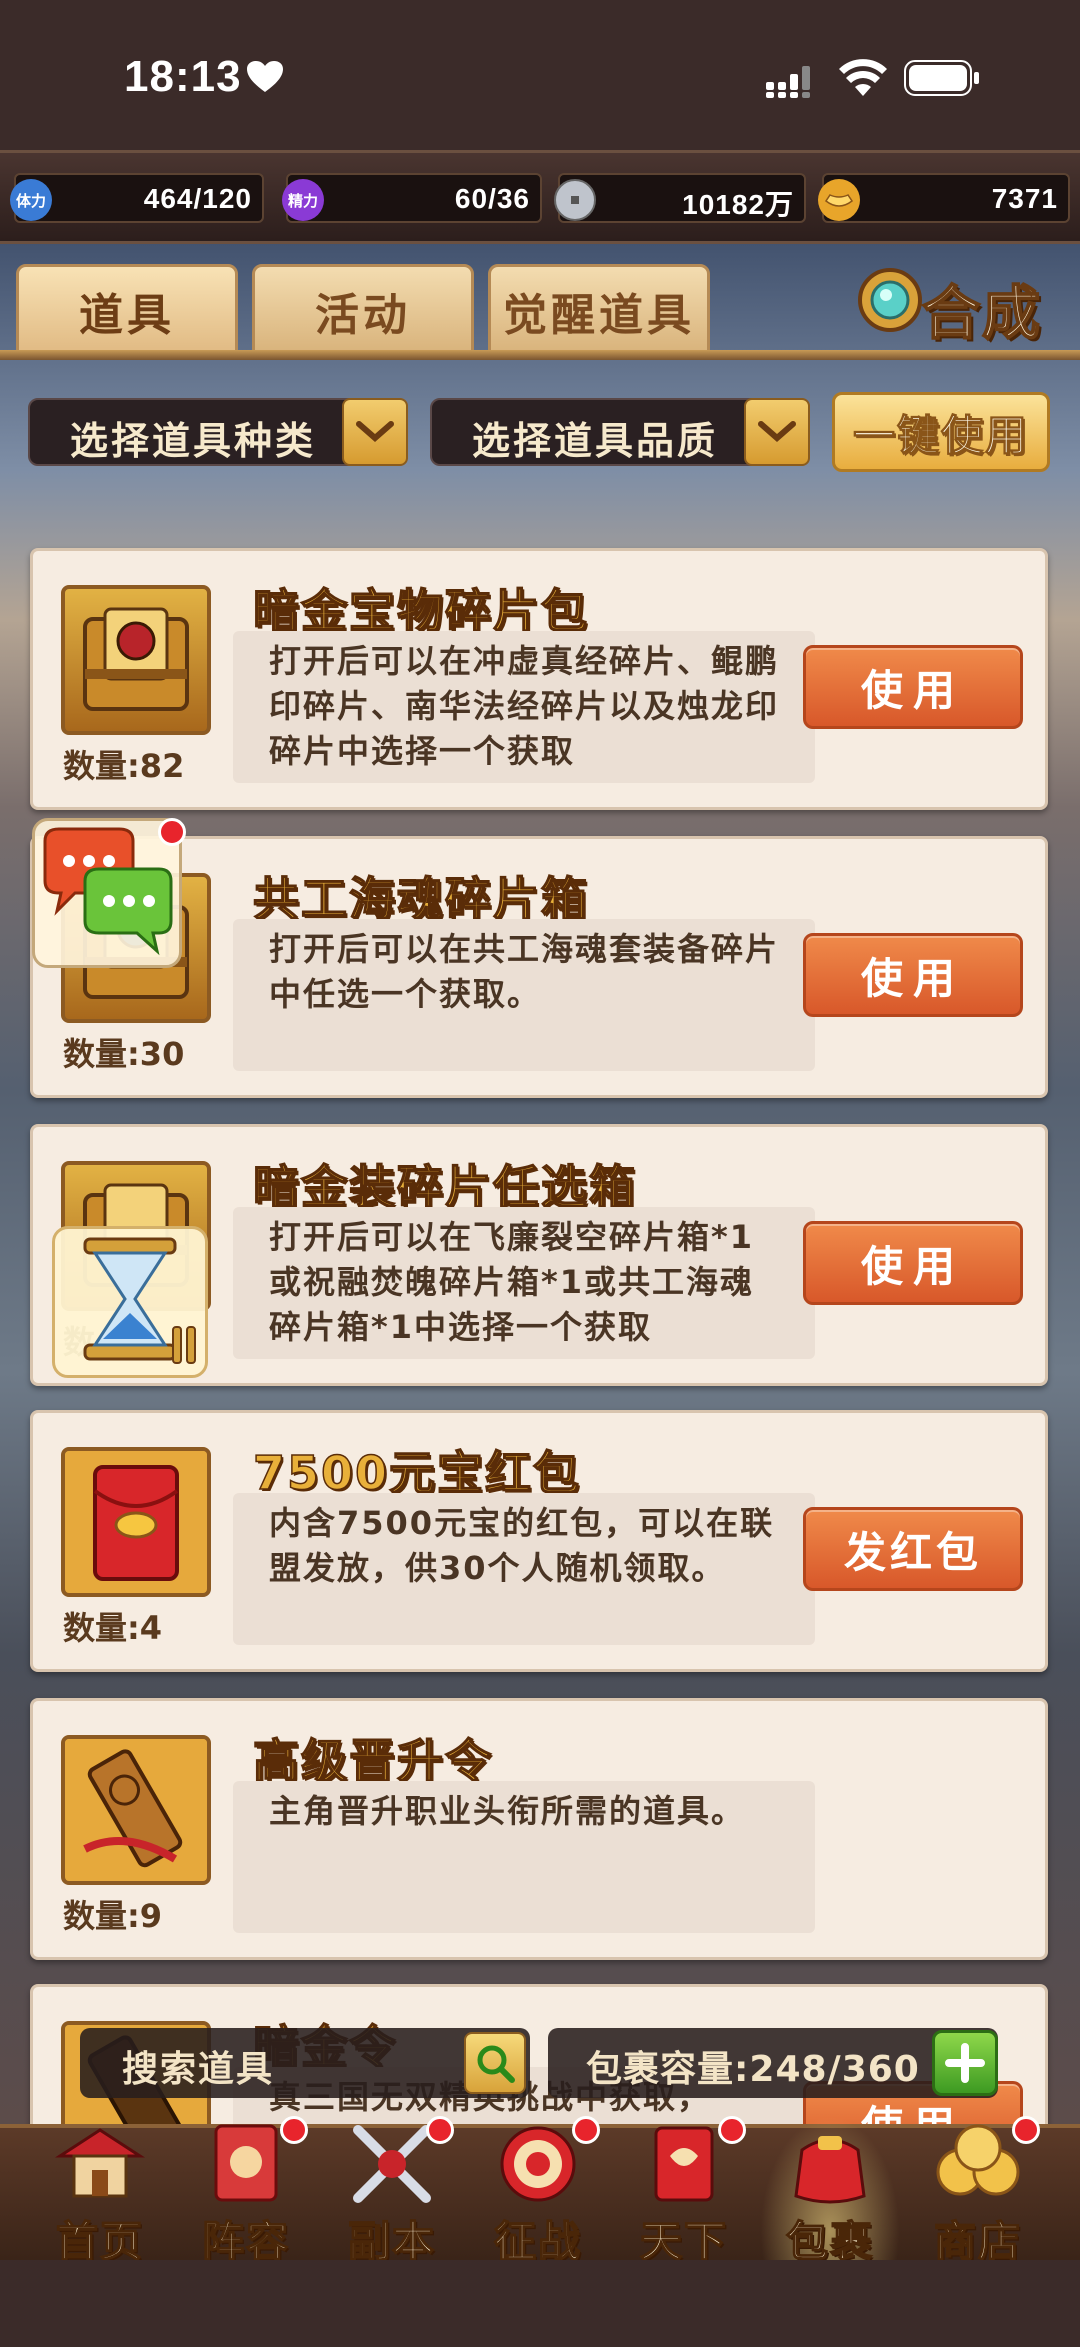 Image resolution: width=1080 pixels, height=2347 pixels. I want to click on item-quantity: 数量:9, so click(113, 1916).